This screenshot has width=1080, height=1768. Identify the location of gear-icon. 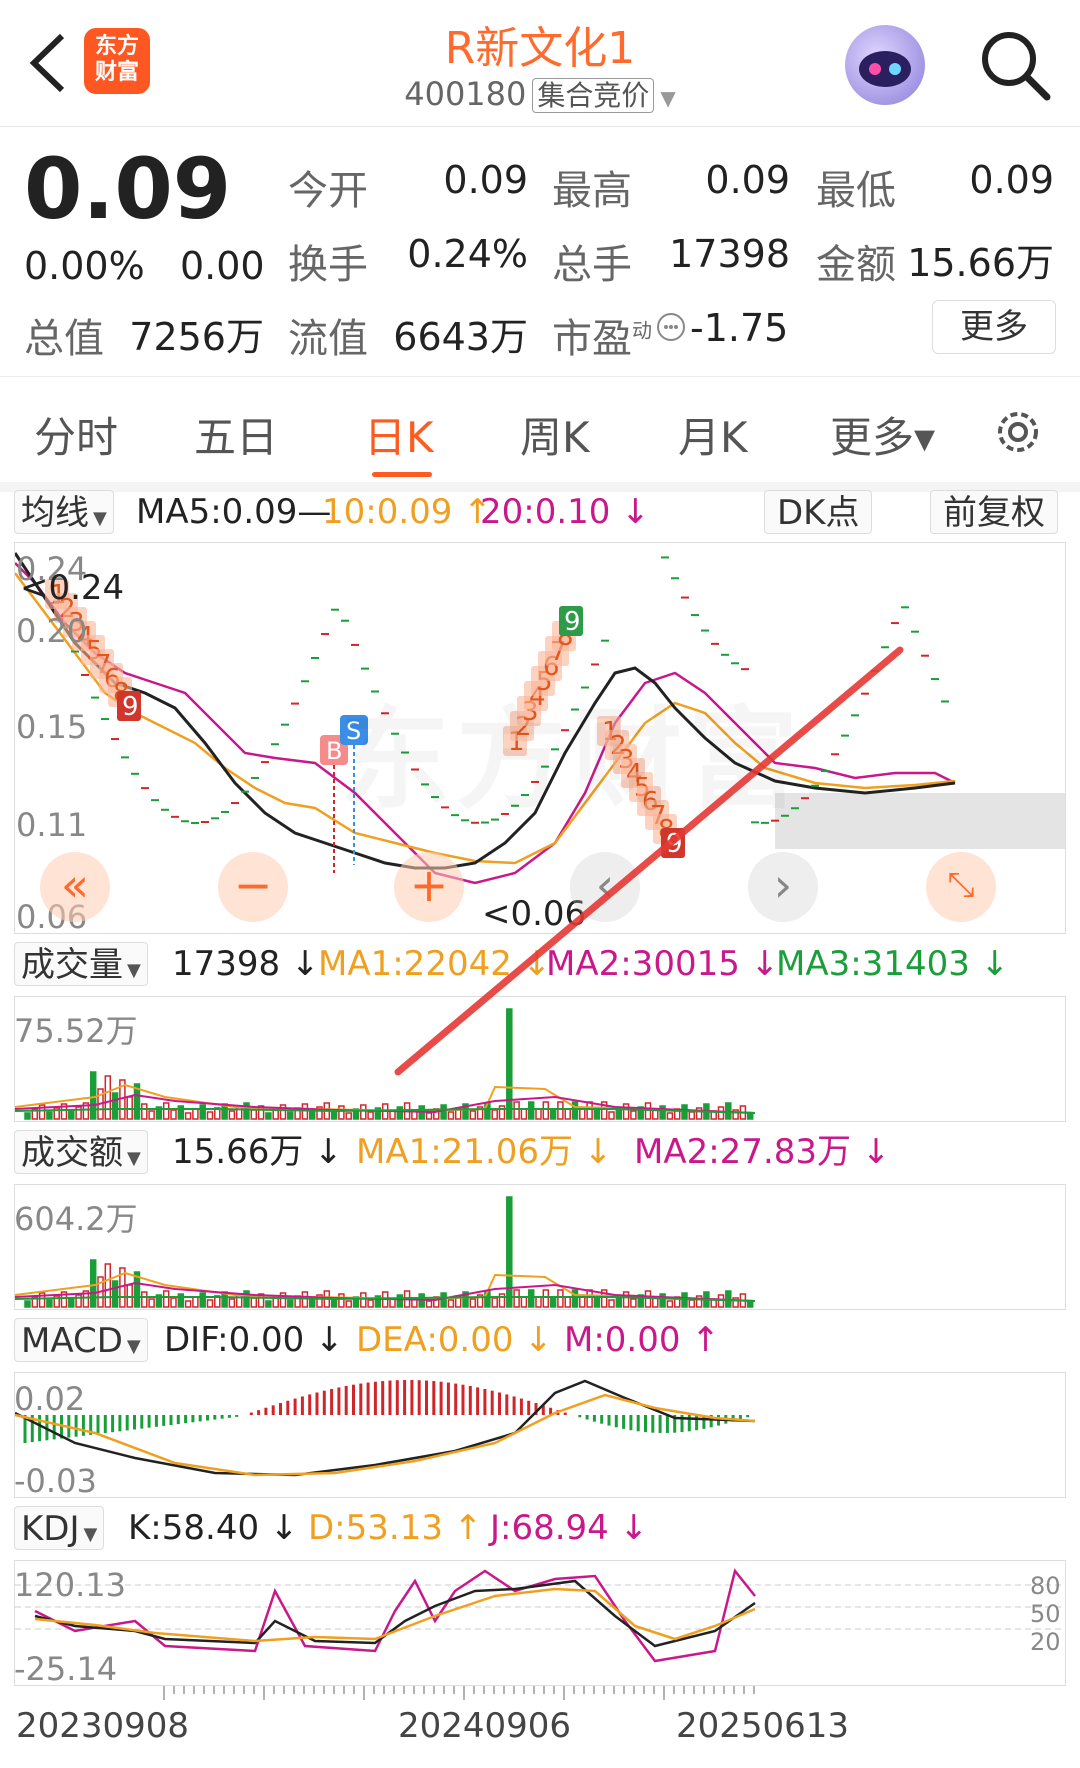
(1018, 432).